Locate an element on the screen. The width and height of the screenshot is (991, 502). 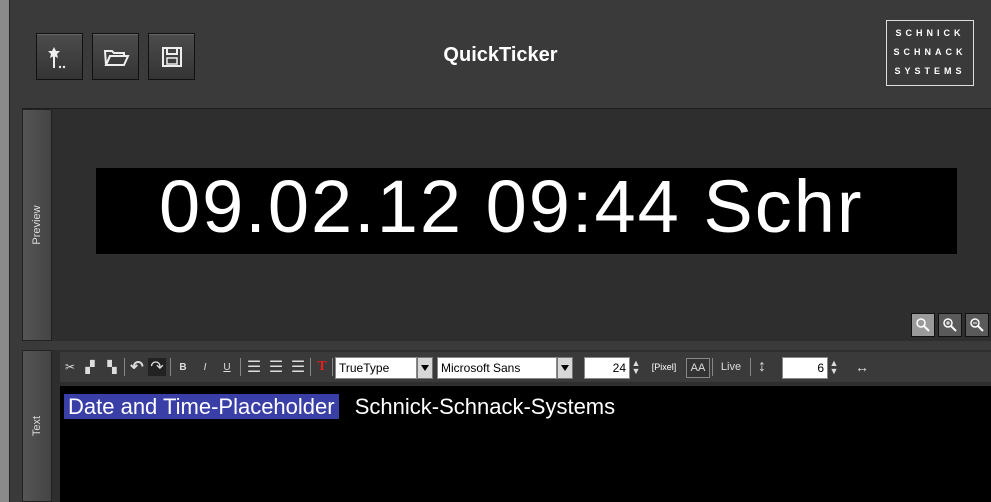
font-size-input: 24 is located at coordinates (607, 368).